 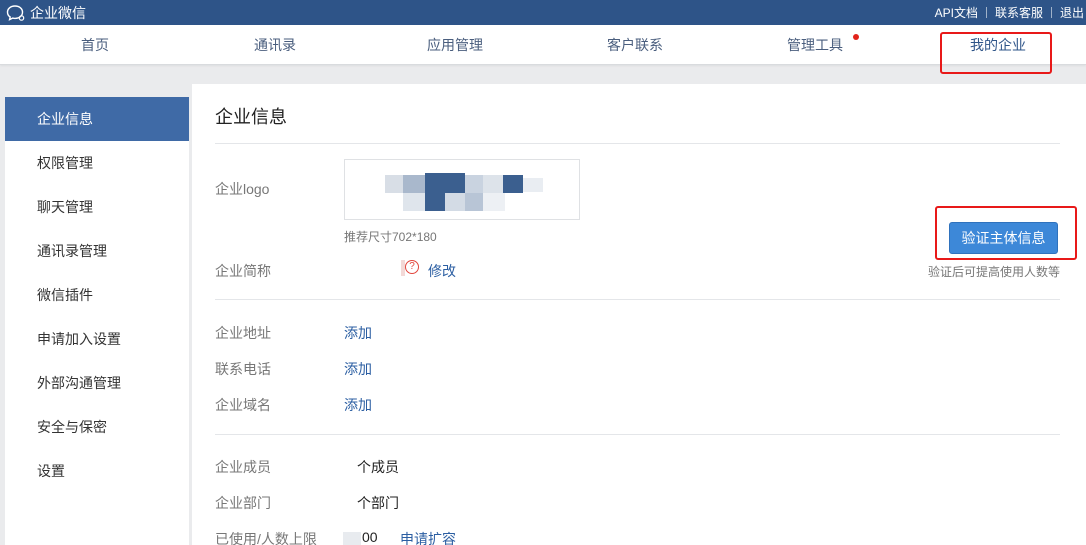 I want to click on api-docs-link: API文档, so click(x=956, y=12).